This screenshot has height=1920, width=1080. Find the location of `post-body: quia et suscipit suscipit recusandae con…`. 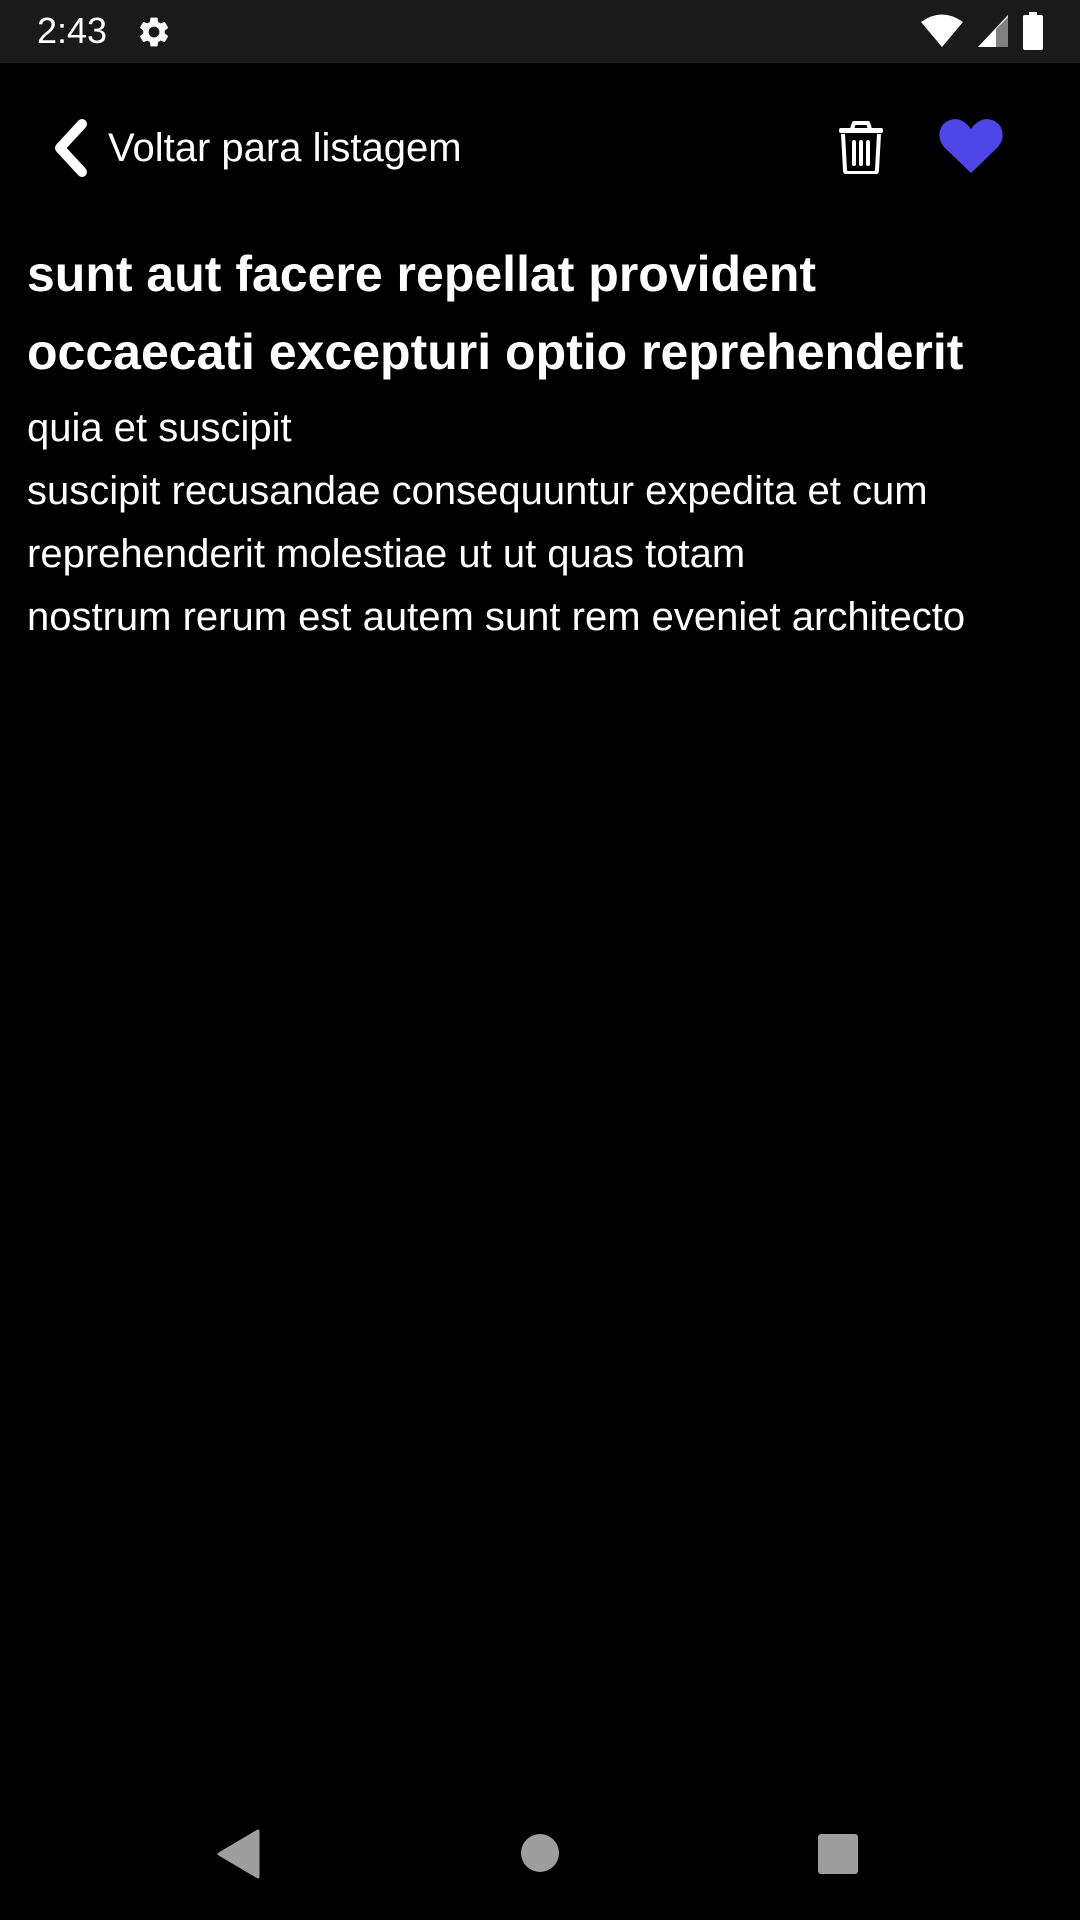

post-body: quia et suscipit suscipit recusandae con… is located at coordinates (496, 522).